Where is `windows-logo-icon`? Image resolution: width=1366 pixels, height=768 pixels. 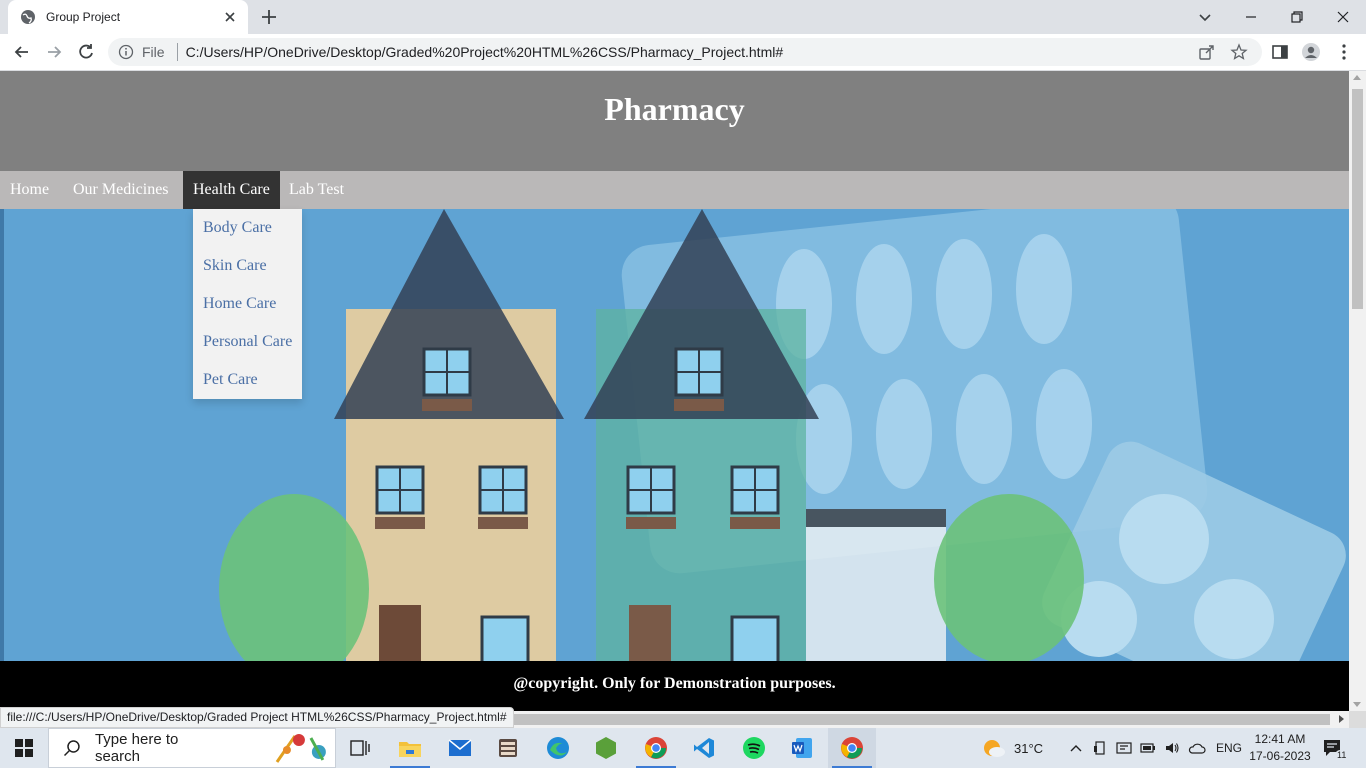
windows-logo-icon is located at coordinates (24, 748).